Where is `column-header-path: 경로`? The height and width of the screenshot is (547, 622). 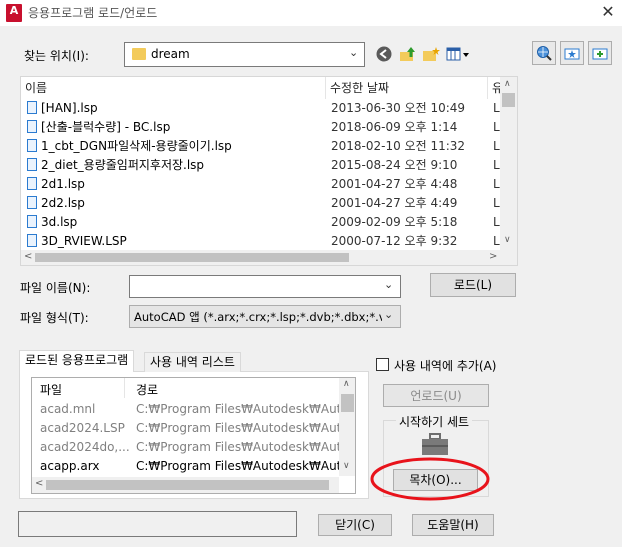
column-header-path: 경로 is located at coordinates (147, 389).